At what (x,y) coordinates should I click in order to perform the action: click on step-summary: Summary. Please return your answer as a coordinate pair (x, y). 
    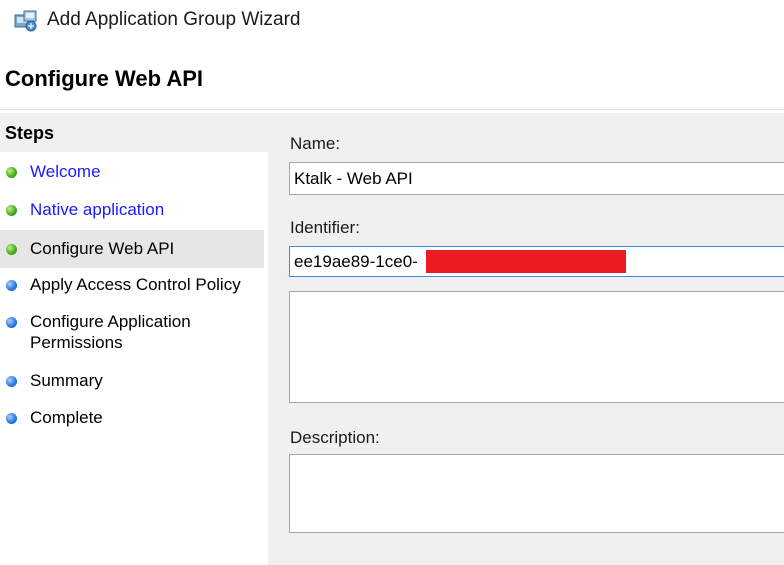
    Looking at the image, I should click on (132, 381).